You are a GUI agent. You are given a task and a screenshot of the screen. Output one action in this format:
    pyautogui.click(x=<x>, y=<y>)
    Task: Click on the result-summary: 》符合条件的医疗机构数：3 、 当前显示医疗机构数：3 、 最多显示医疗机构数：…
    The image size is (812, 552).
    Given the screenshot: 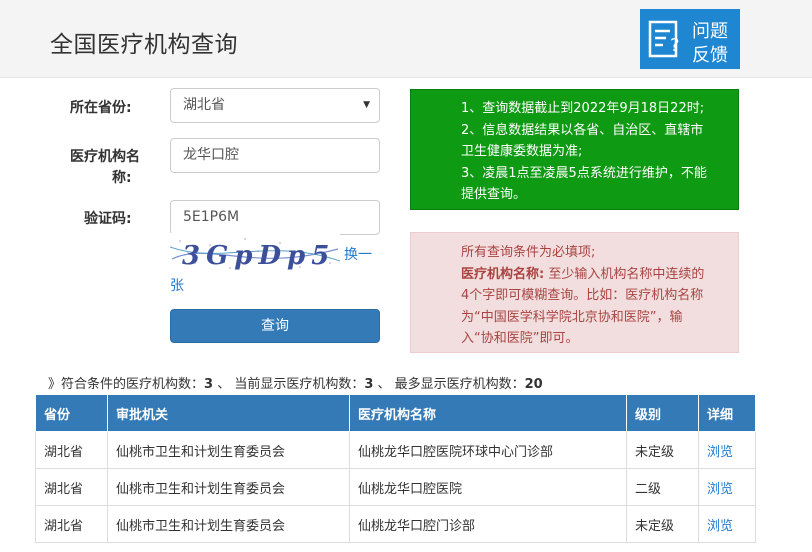 What is the action you would take?
    pyautogui.click(x=295, y=382)
    